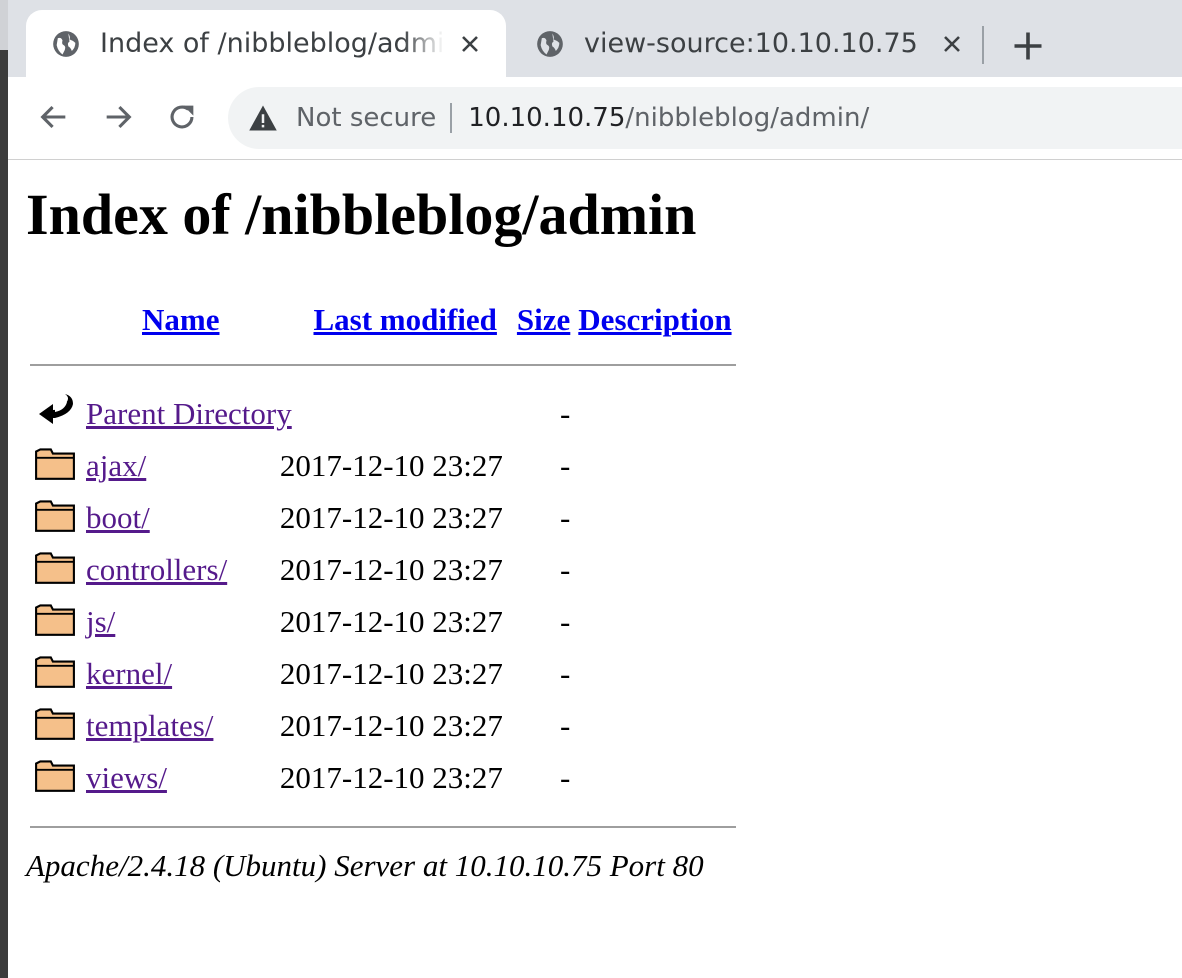 This screenshot has width=1182, height=978. I want to click on directory-link: boot/, so click(118, 517).